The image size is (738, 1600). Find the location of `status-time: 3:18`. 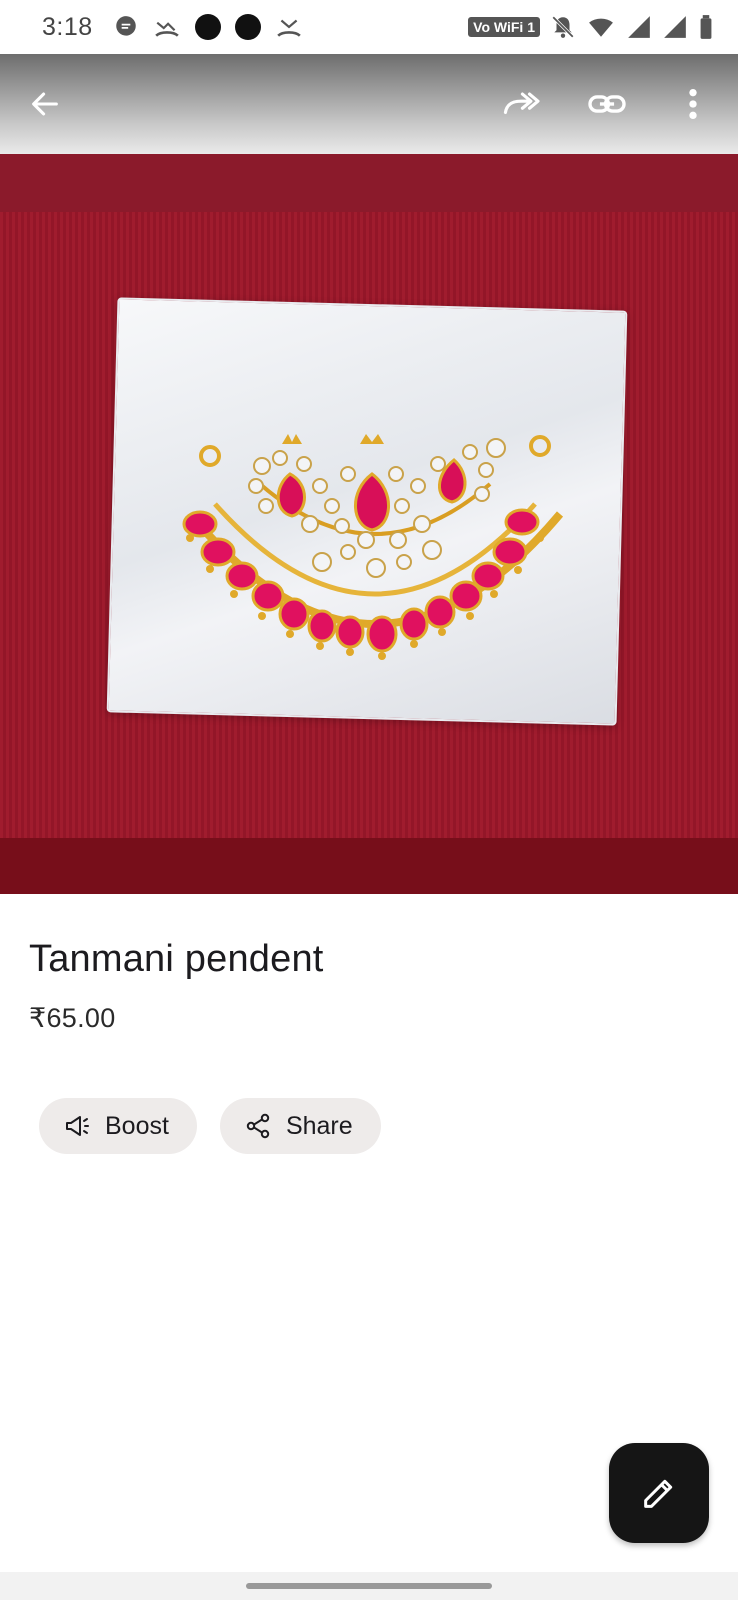

status-time: 3:18 is located at coordinates (67, 26).